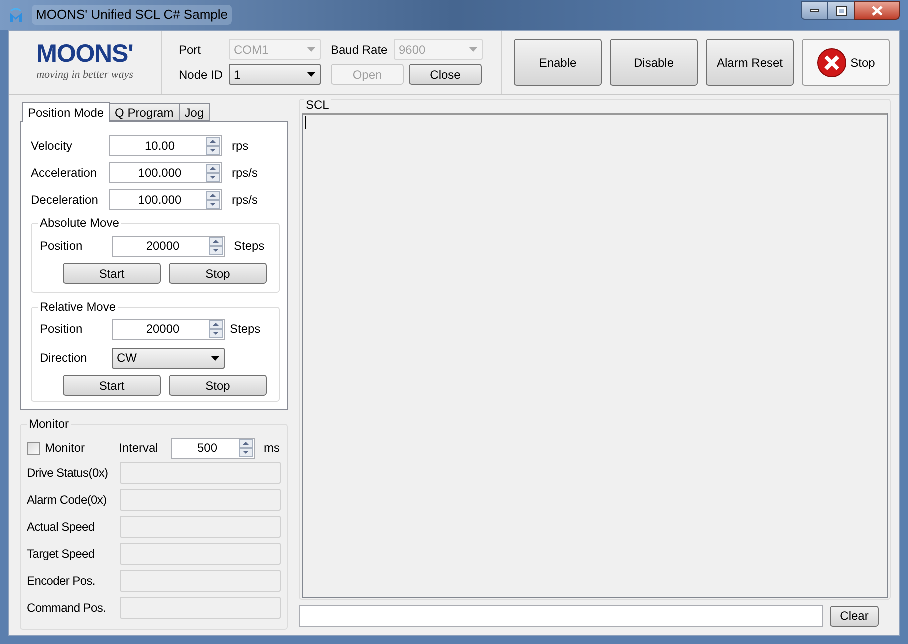 The width and height of the screenshot is (908, 644). I want to click on field-label: Port, so click(190, 50).